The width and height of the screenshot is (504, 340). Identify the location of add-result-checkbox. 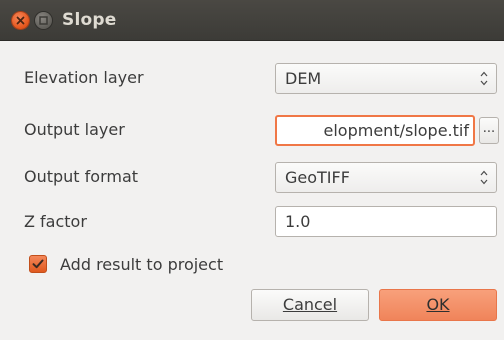
(38, 264).